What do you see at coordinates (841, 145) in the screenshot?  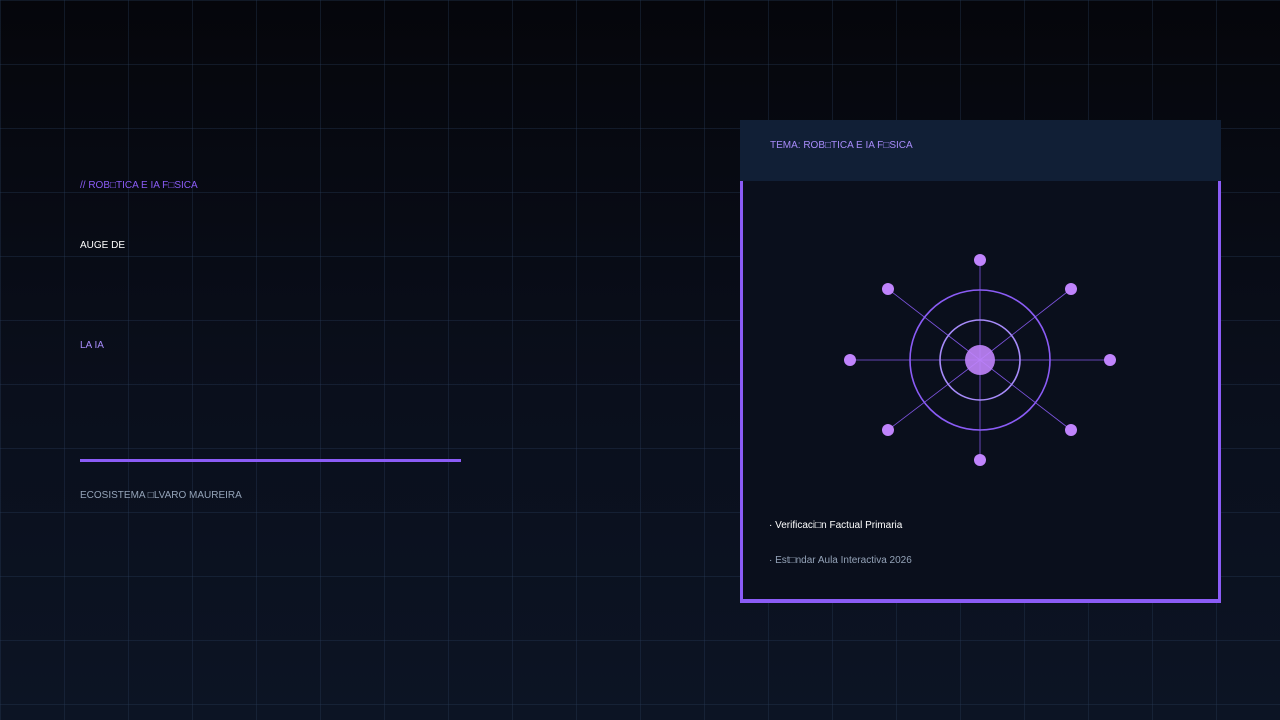 I see `card-topic-label: TEMA: ROB□TICA E IA F□SICA` at bounding box center [841, 145].